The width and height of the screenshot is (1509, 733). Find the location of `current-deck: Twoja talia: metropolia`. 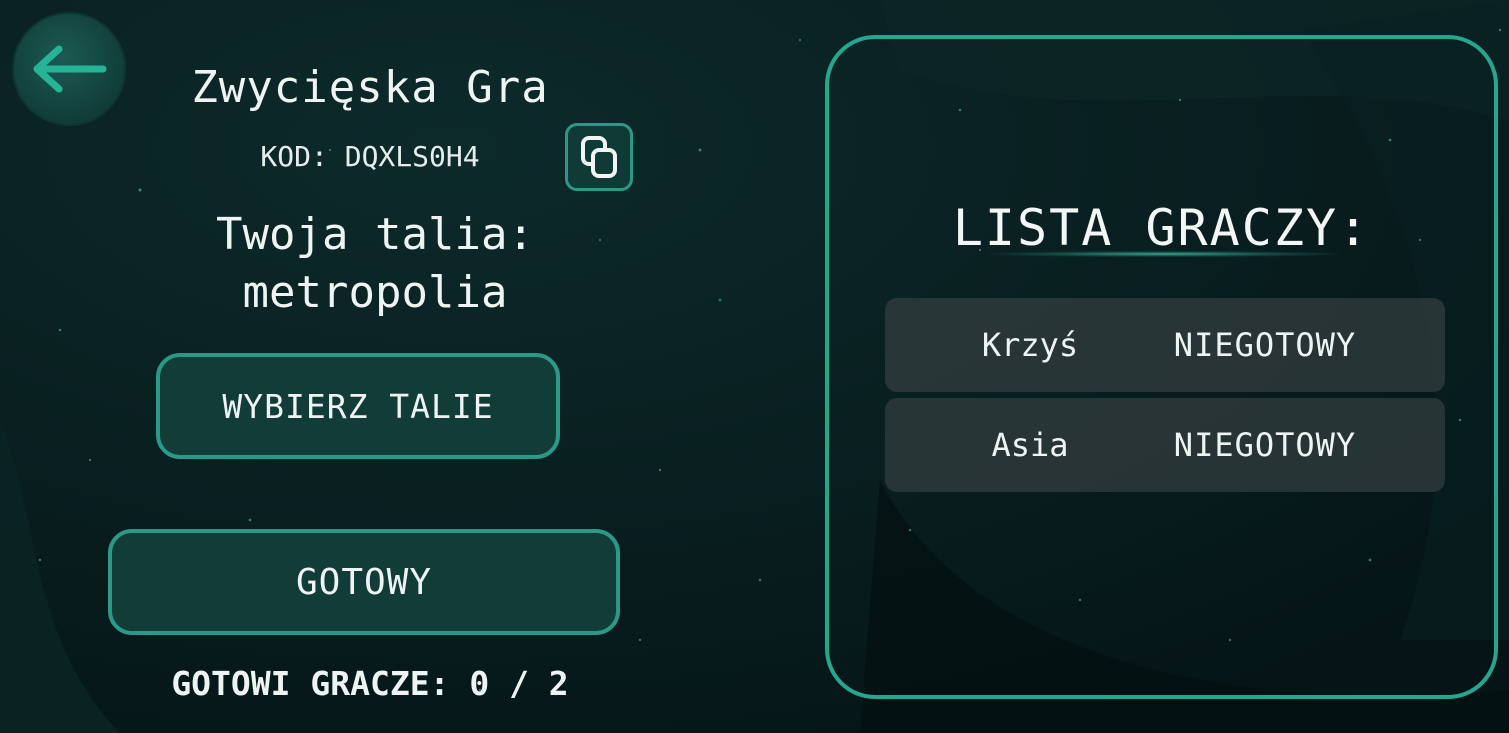

current-deck: Twoja talia: metropolia is located at coordinates (375, 264).